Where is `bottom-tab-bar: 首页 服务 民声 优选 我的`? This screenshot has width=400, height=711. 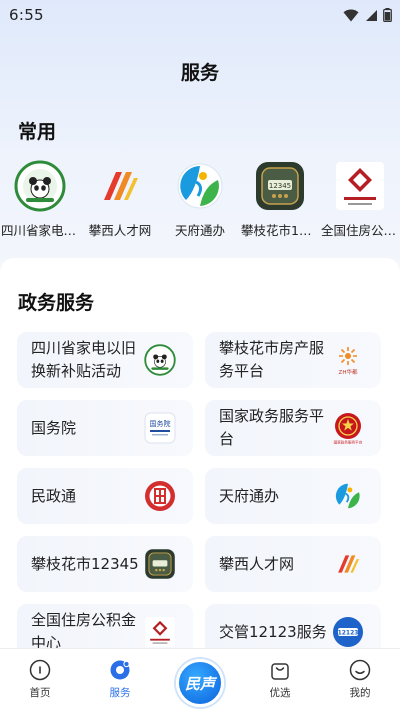
bottom-tab-bar: 首页 服务 民声 优选 我的 is located at coordinates (200, 679).